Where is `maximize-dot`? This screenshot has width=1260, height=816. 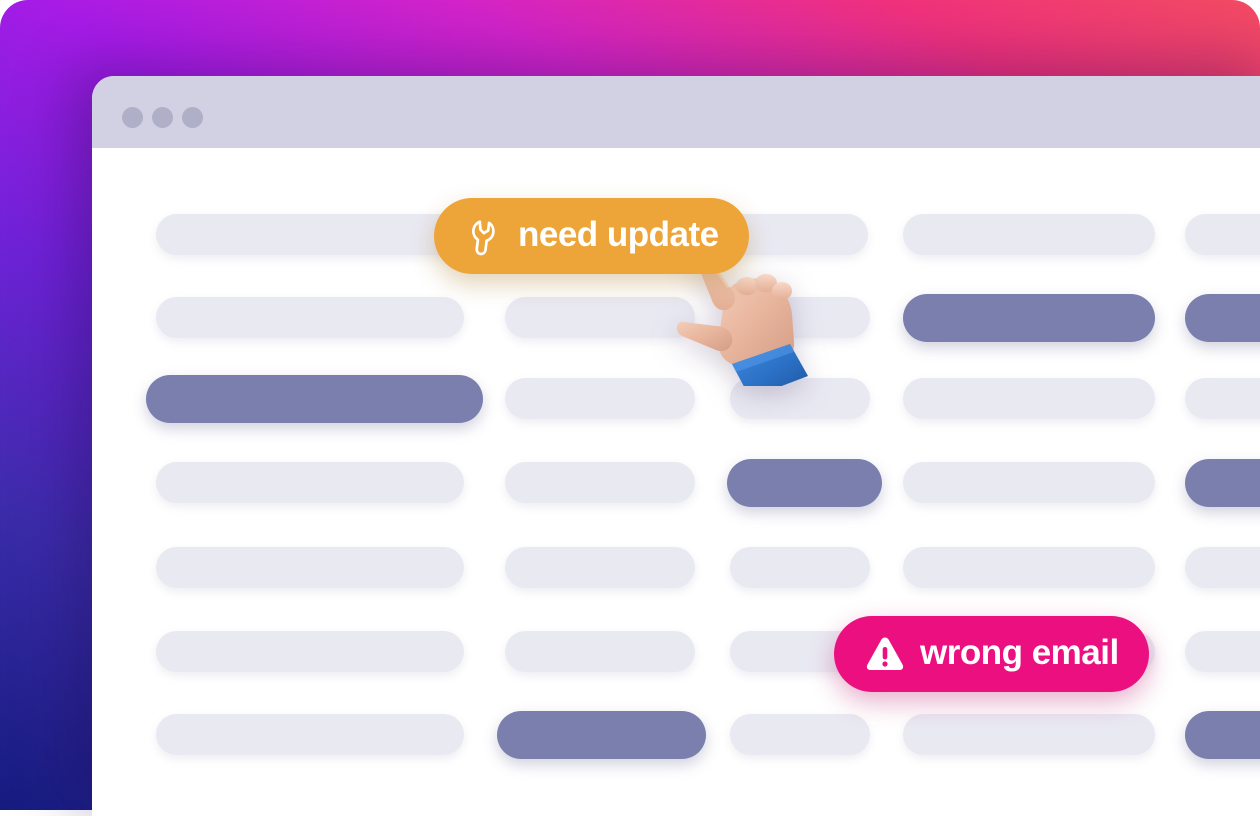 maximize-dot is located at coordinates (192, 117).